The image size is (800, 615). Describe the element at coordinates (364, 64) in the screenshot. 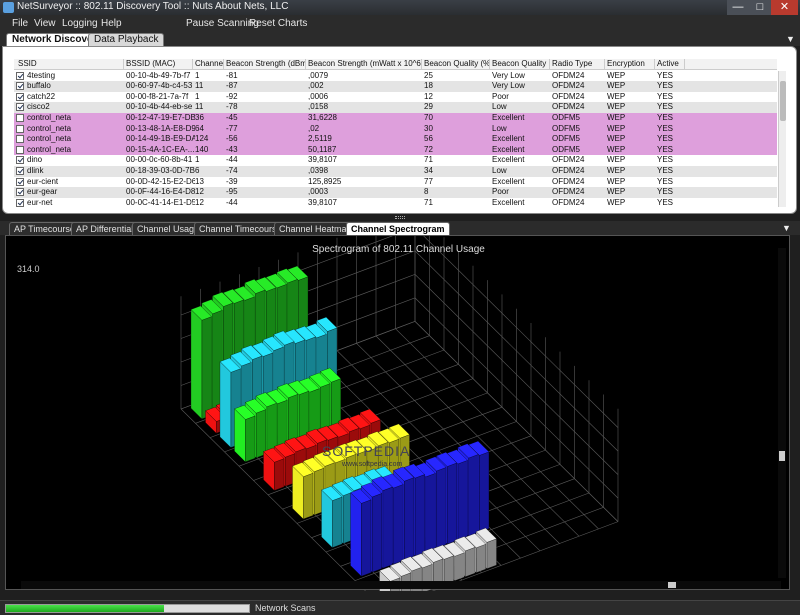

I see `column-header: Beacon Strength (mWatt x 10^6)` at that location.